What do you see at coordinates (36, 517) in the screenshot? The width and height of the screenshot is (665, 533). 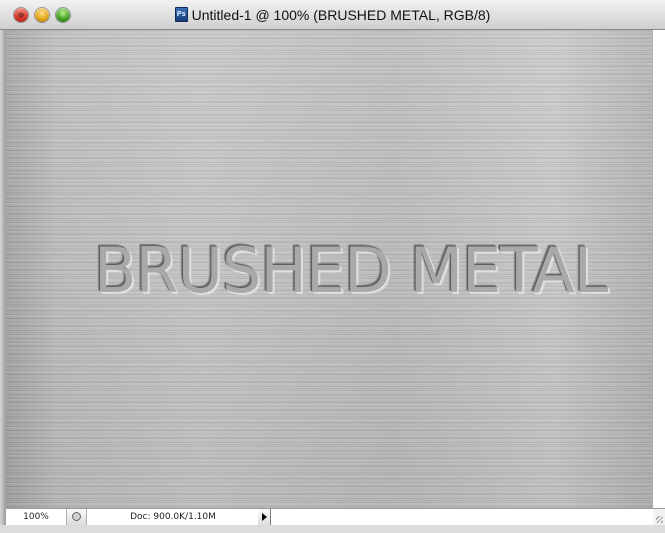 I see `zoom-level-field: 100%` at bounding box center [36, 517].